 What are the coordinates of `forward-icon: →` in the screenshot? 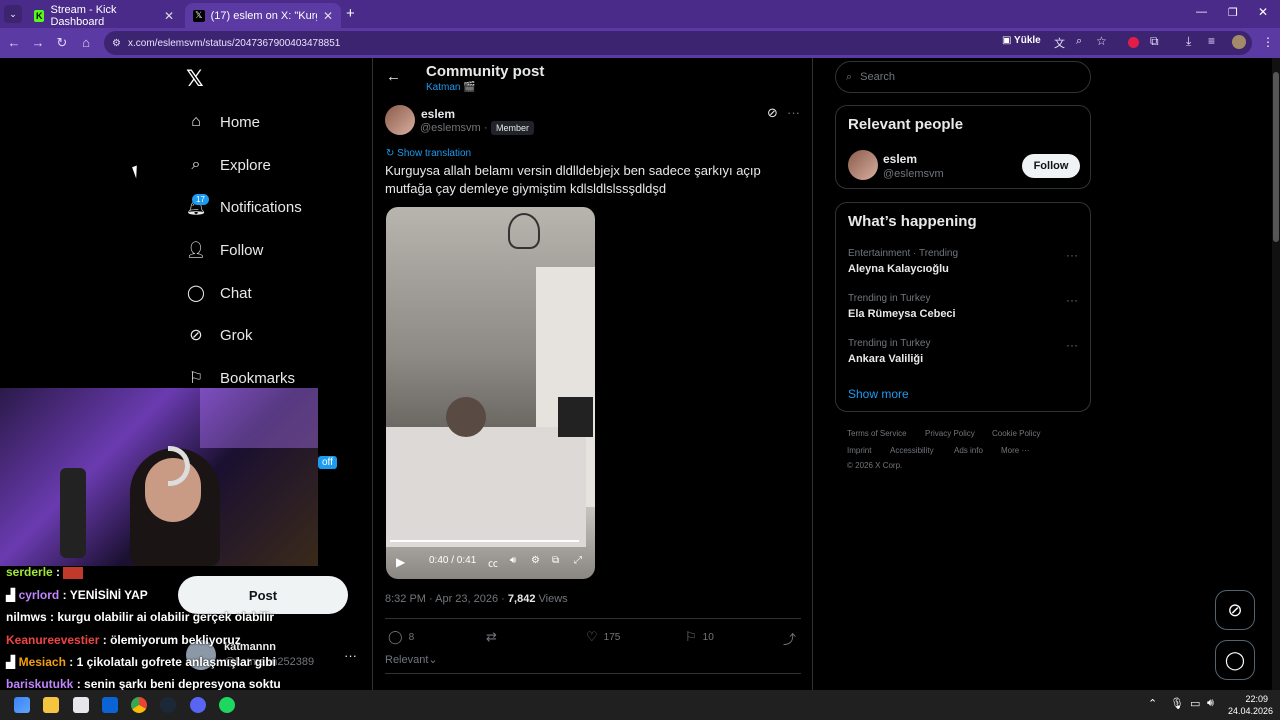 It's located at (38, 42).